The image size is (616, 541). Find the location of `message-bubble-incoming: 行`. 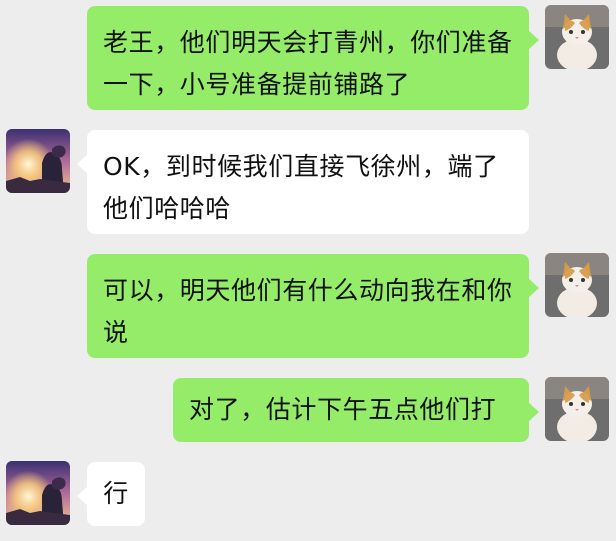

message-bubble-incoming: 行 is located at coordinates (111, 494).